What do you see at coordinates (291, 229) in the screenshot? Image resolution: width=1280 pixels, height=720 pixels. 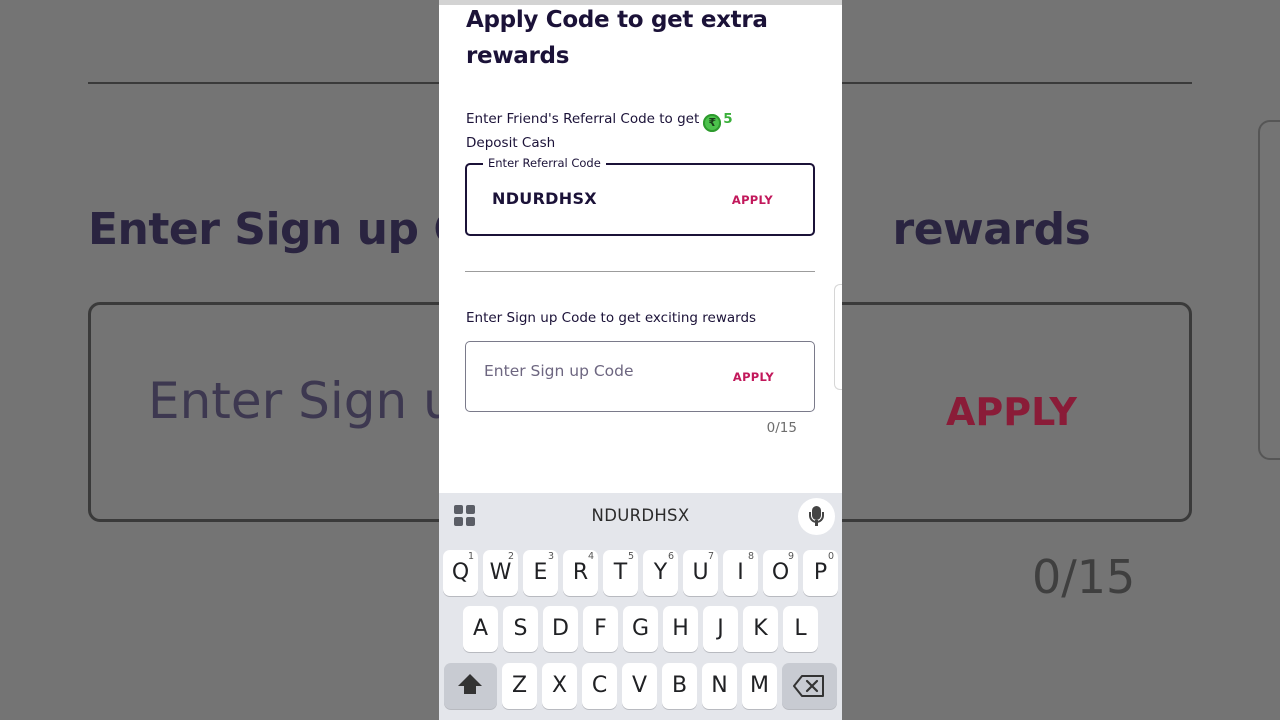 I see `background-title-left: Enter Sign up Co` at bounding box center [291, 229].